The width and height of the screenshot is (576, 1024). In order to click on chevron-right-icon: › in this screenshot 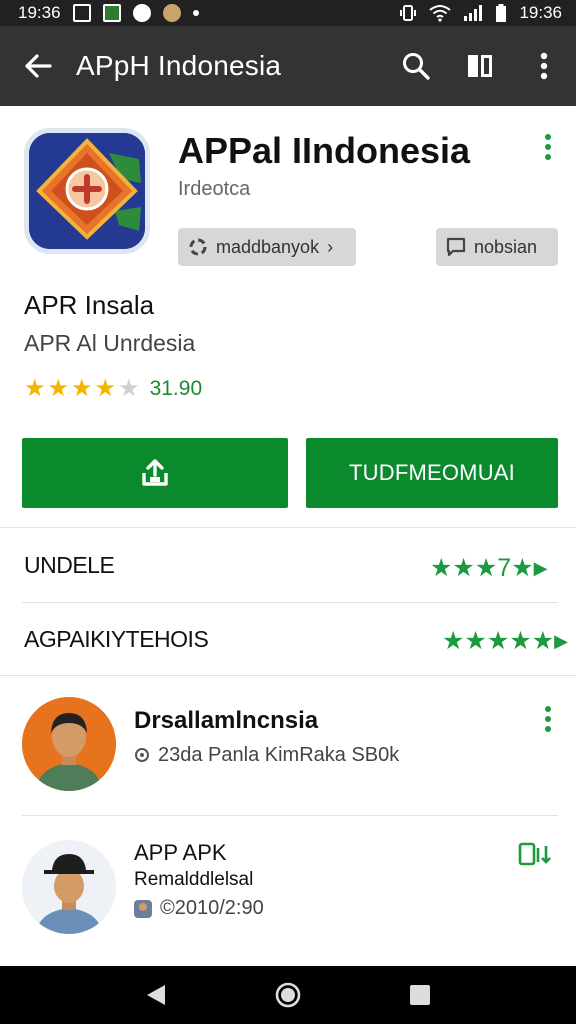, I will do `click(330, 246)`.